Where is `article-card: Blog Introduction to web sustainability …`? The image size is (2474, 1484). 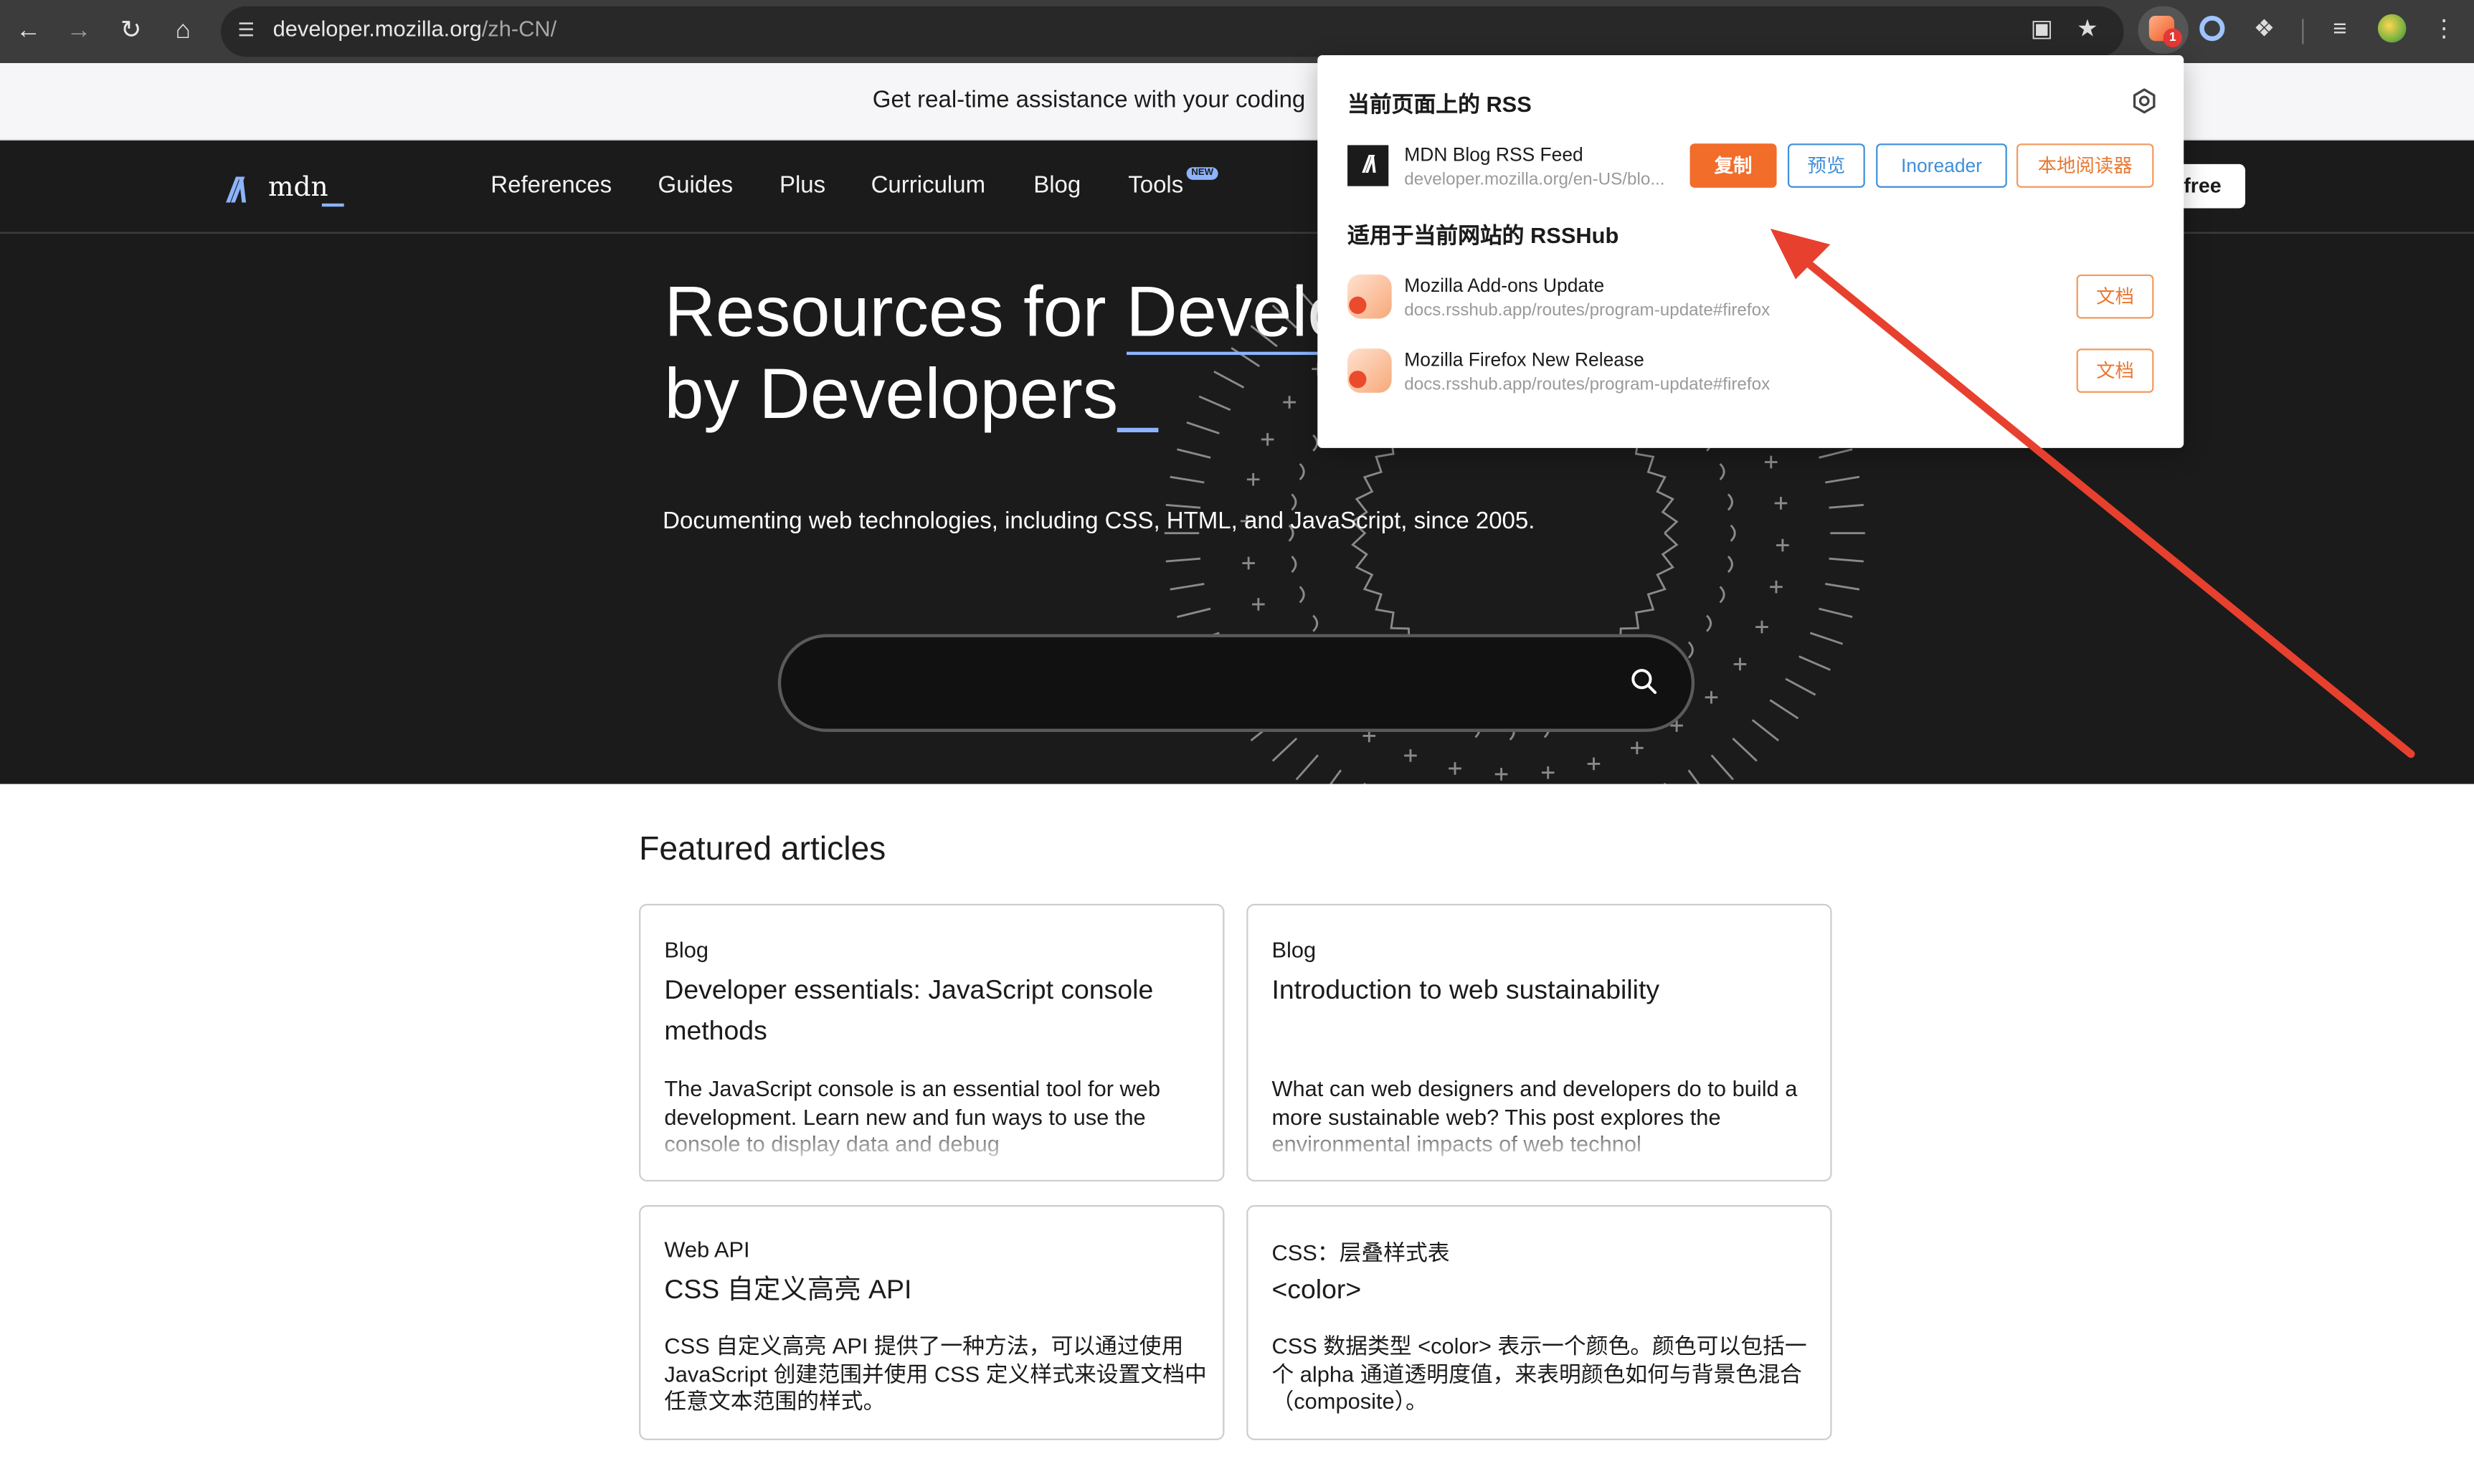
article-card: Blog Introduction to web sustainability … is located at coordinates (1539, 1042).